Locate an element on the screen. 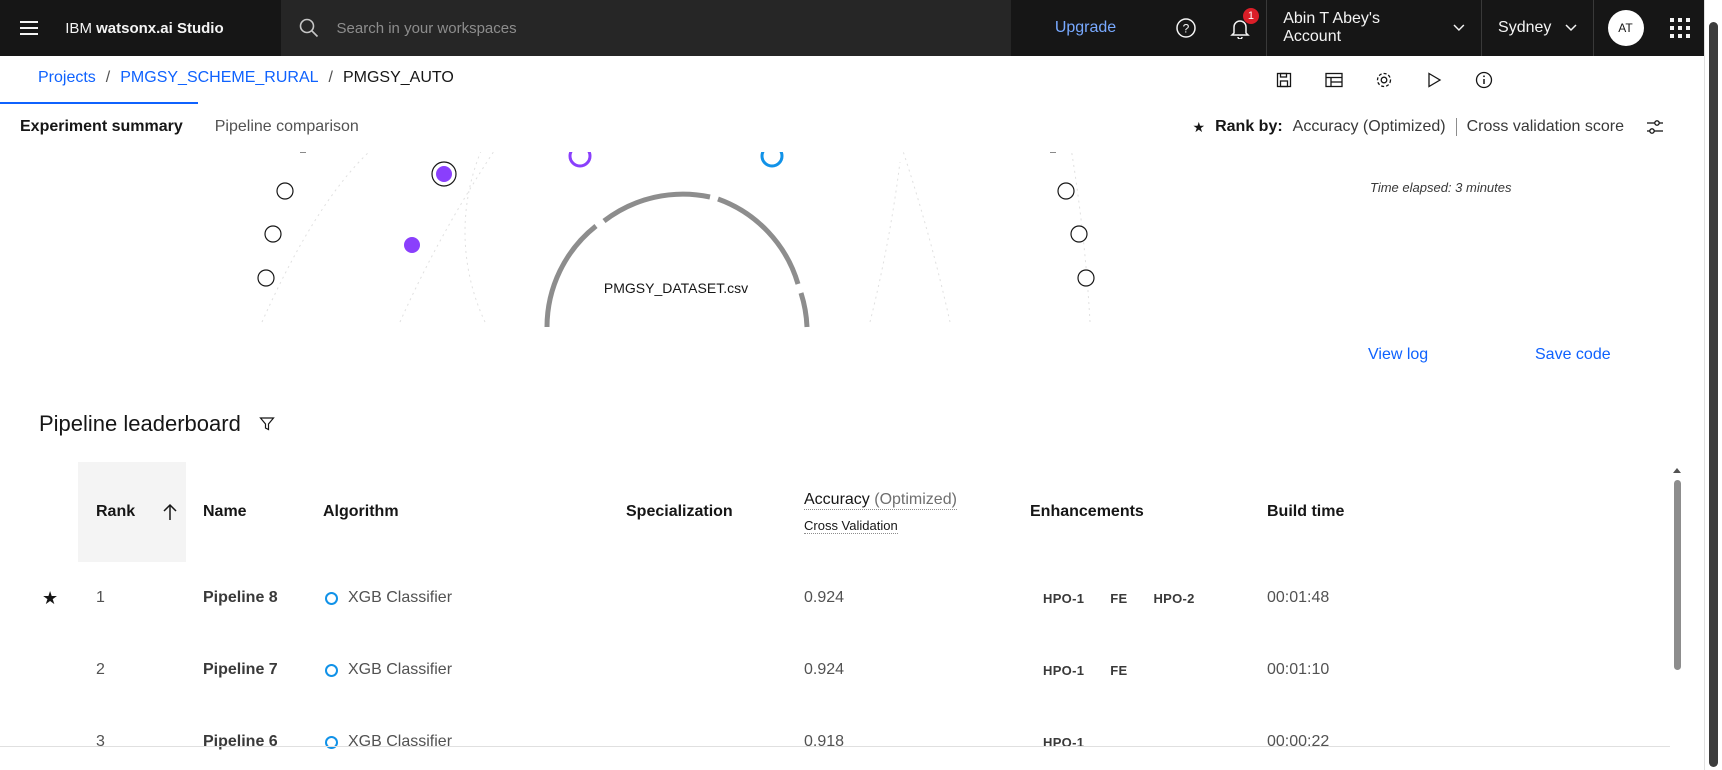 The width and height of the screenshot is (1722, 770). product-brand: IBM watsonx.ai Studio is located at coordinates (168, 28).